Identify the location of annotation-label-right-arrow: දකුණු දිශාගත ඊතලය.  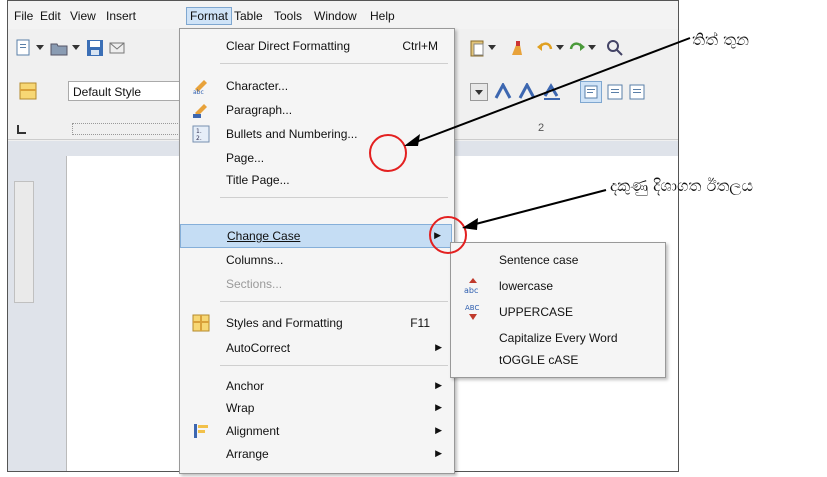
(682, 185).